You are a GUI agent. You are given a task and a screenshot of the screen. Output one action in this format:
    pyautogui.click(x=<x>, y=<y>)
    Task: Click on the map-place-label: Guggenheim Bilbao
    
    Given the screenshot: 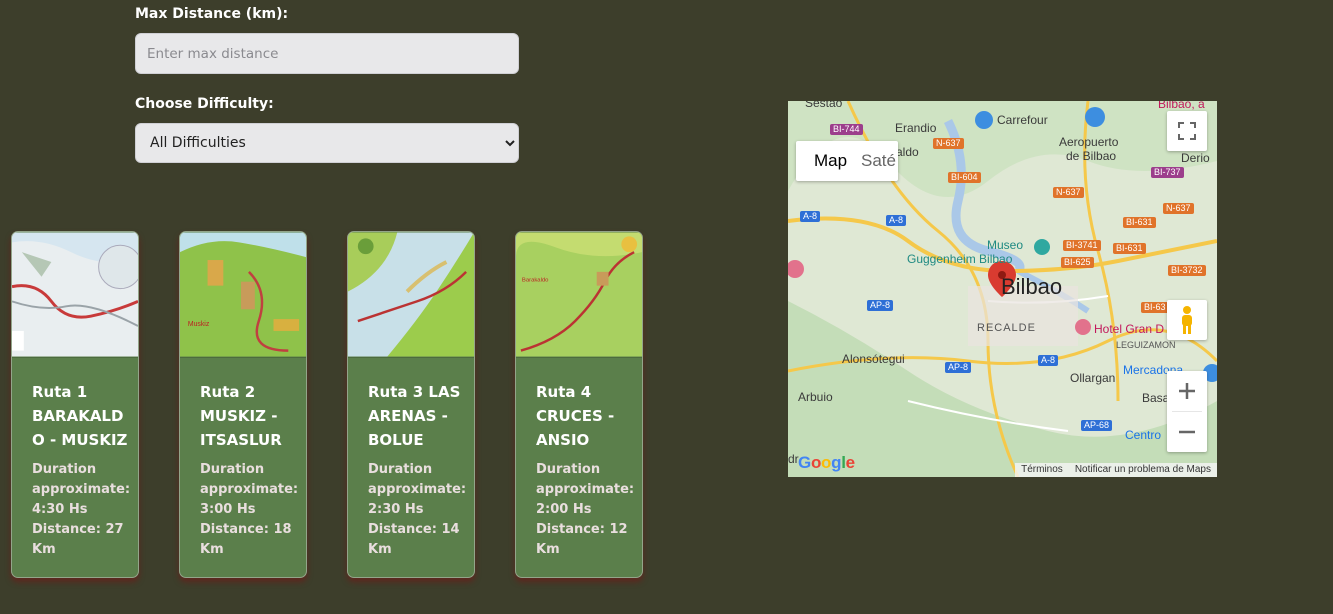 What is the action you would take?
    pyautogui.click(x=960, y=259)
    